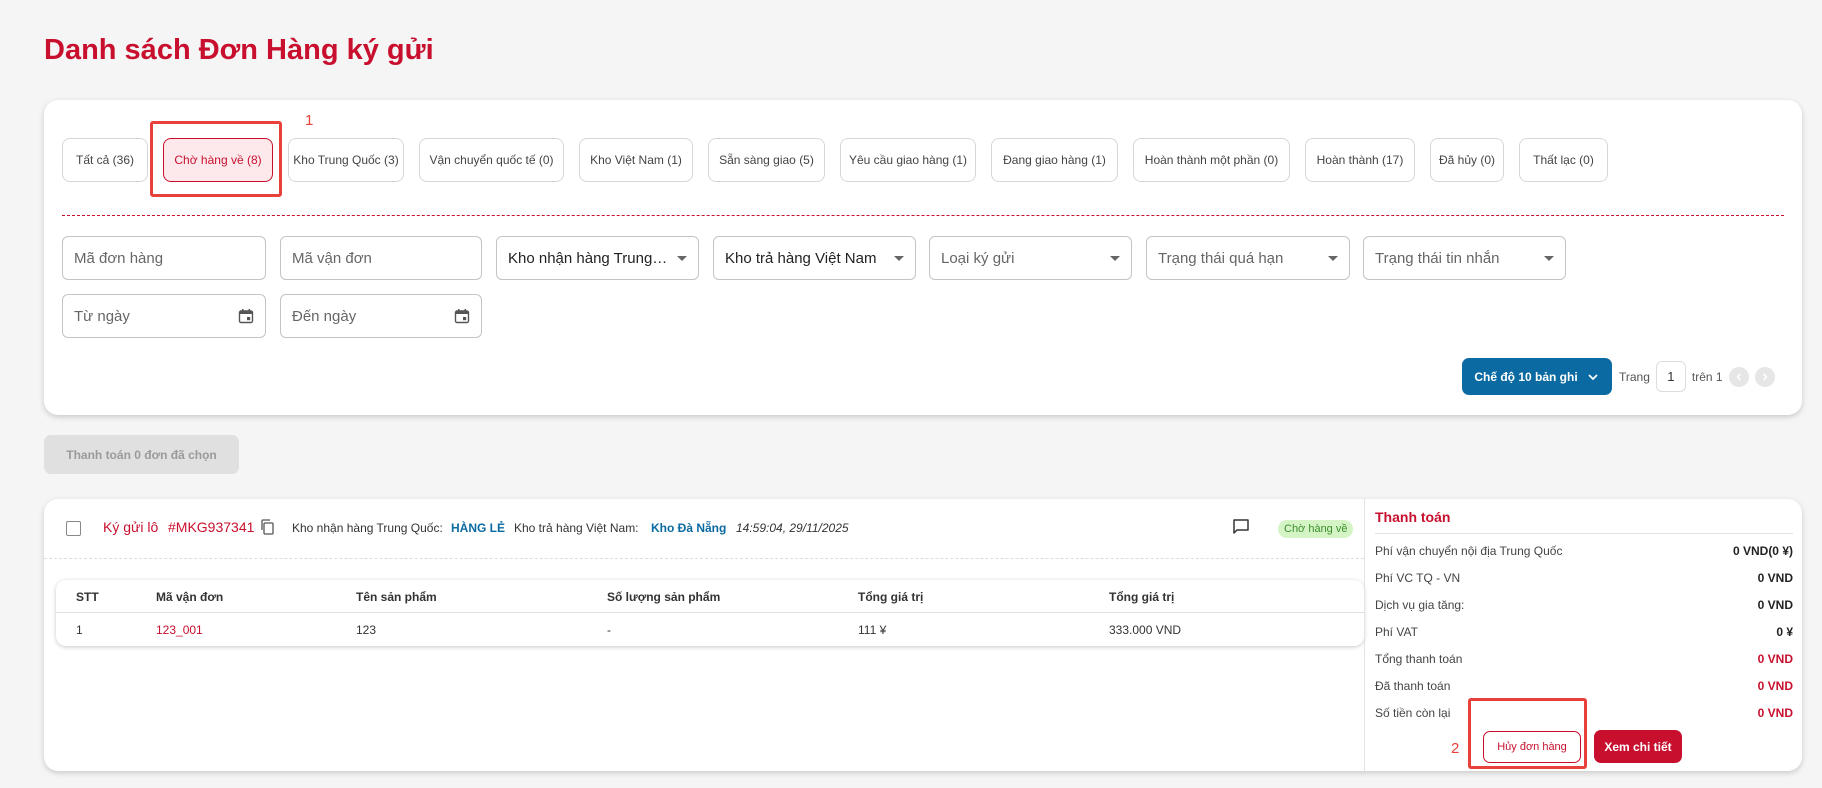 The image size is (1822, 788). What do you see at coordinates (1563, 160) in the screenshot?
I see `tab-lost: Thất lạc (0)` at bounding box center [1563, 160].